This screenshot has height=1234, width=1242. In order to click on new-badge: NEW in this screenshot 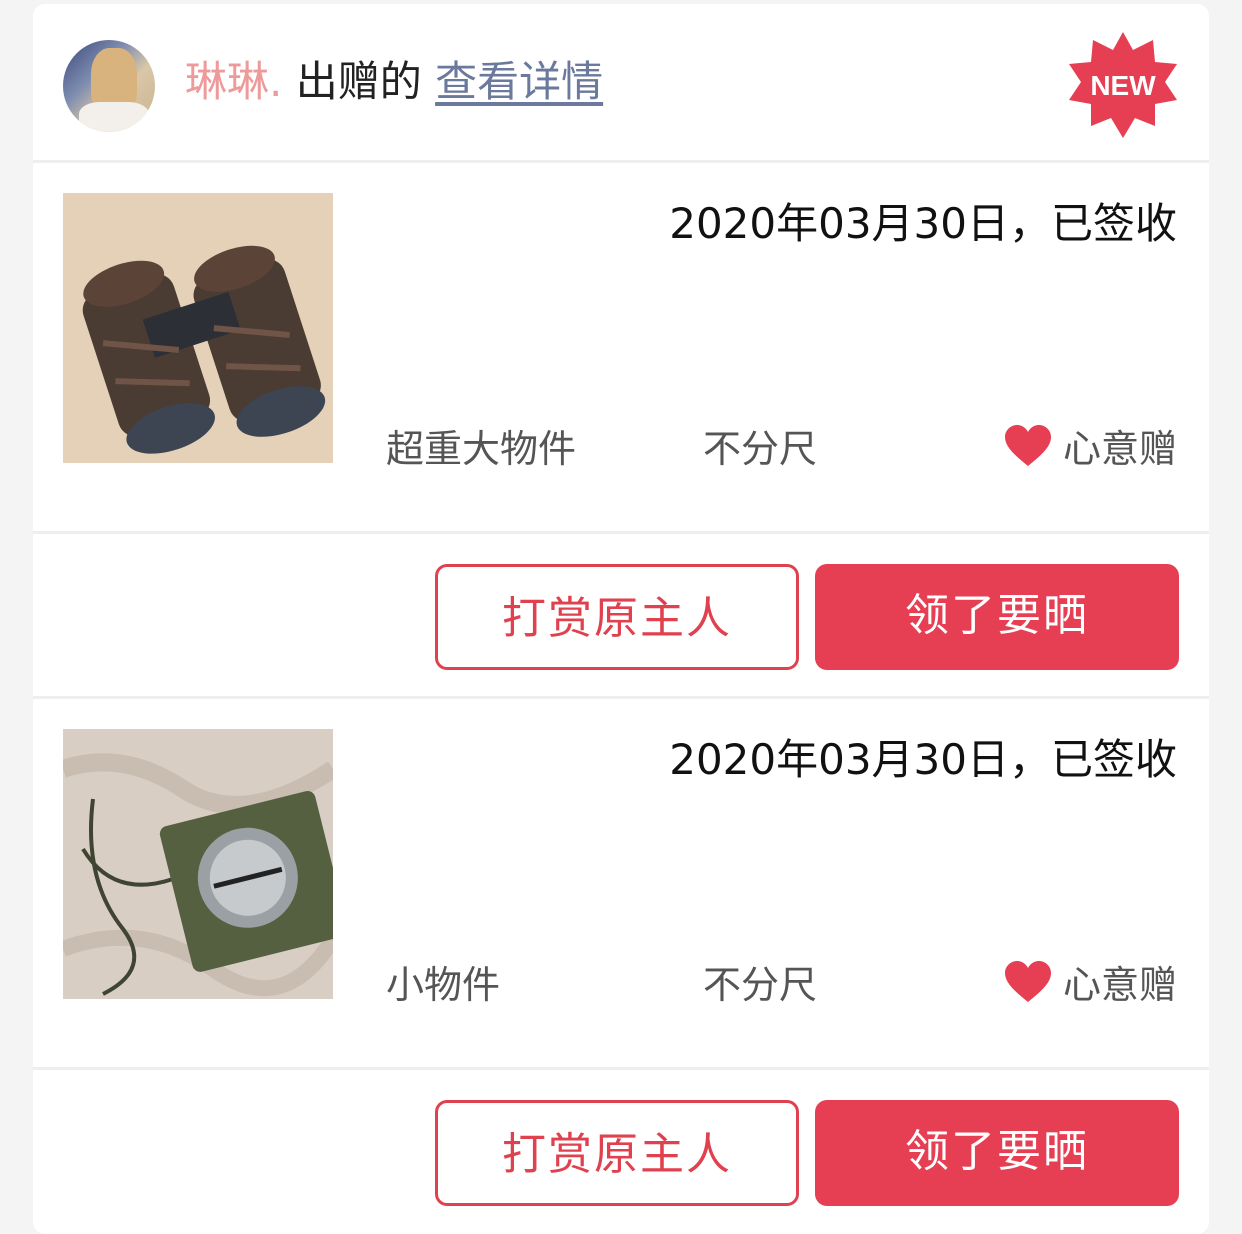, I will do `click(1123, 86)`.